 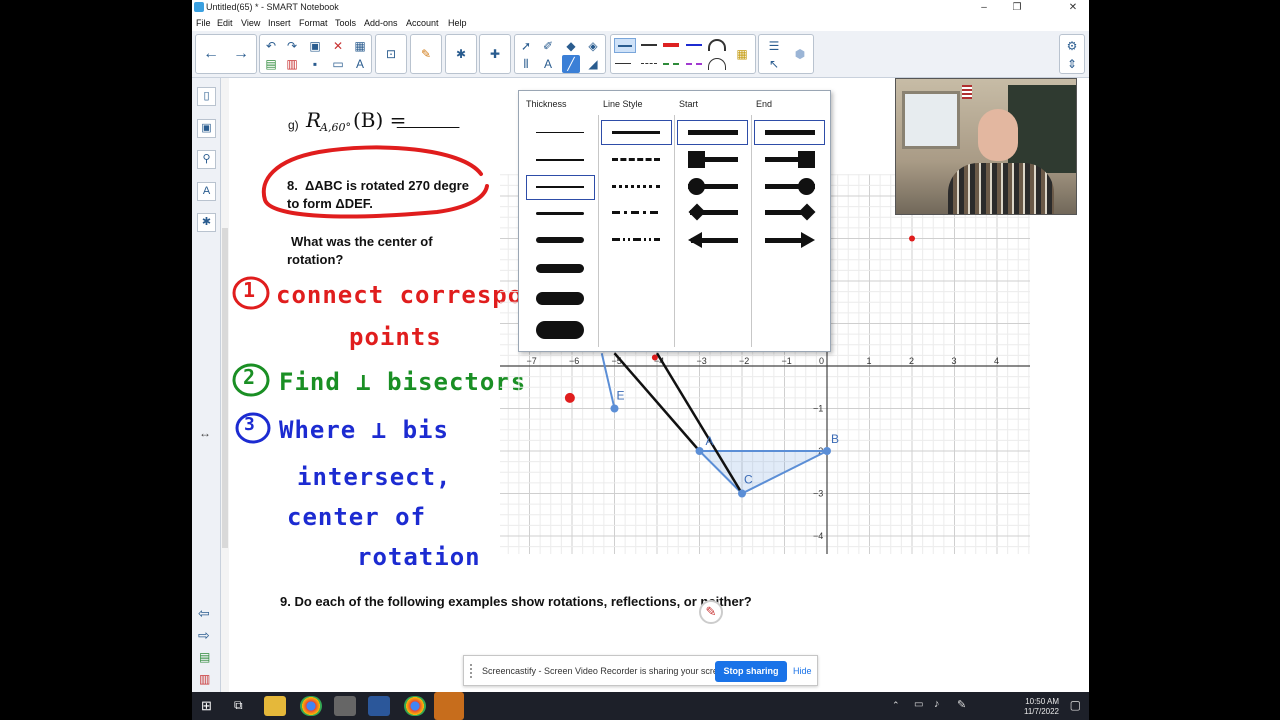 What do you see at coordinates (694, 64) in the screenshot?
I see `line-style-purple-dashed` at bounding box center [694, 64].